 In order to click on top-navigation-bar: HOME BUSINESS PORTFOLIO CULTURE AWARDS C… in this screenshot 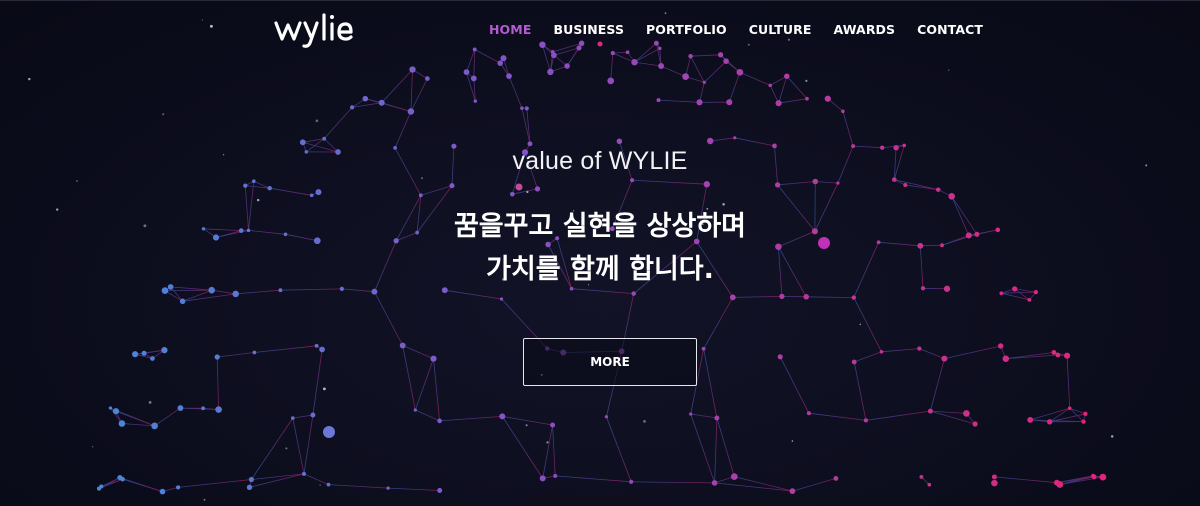, I will do `click(600, 30)`.